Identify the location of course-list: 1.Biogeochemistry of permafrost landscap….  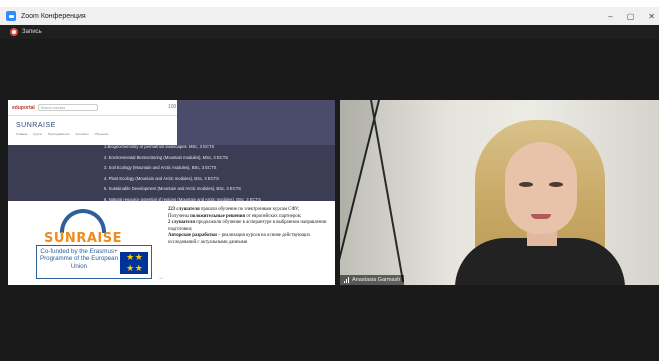
(219, 174).